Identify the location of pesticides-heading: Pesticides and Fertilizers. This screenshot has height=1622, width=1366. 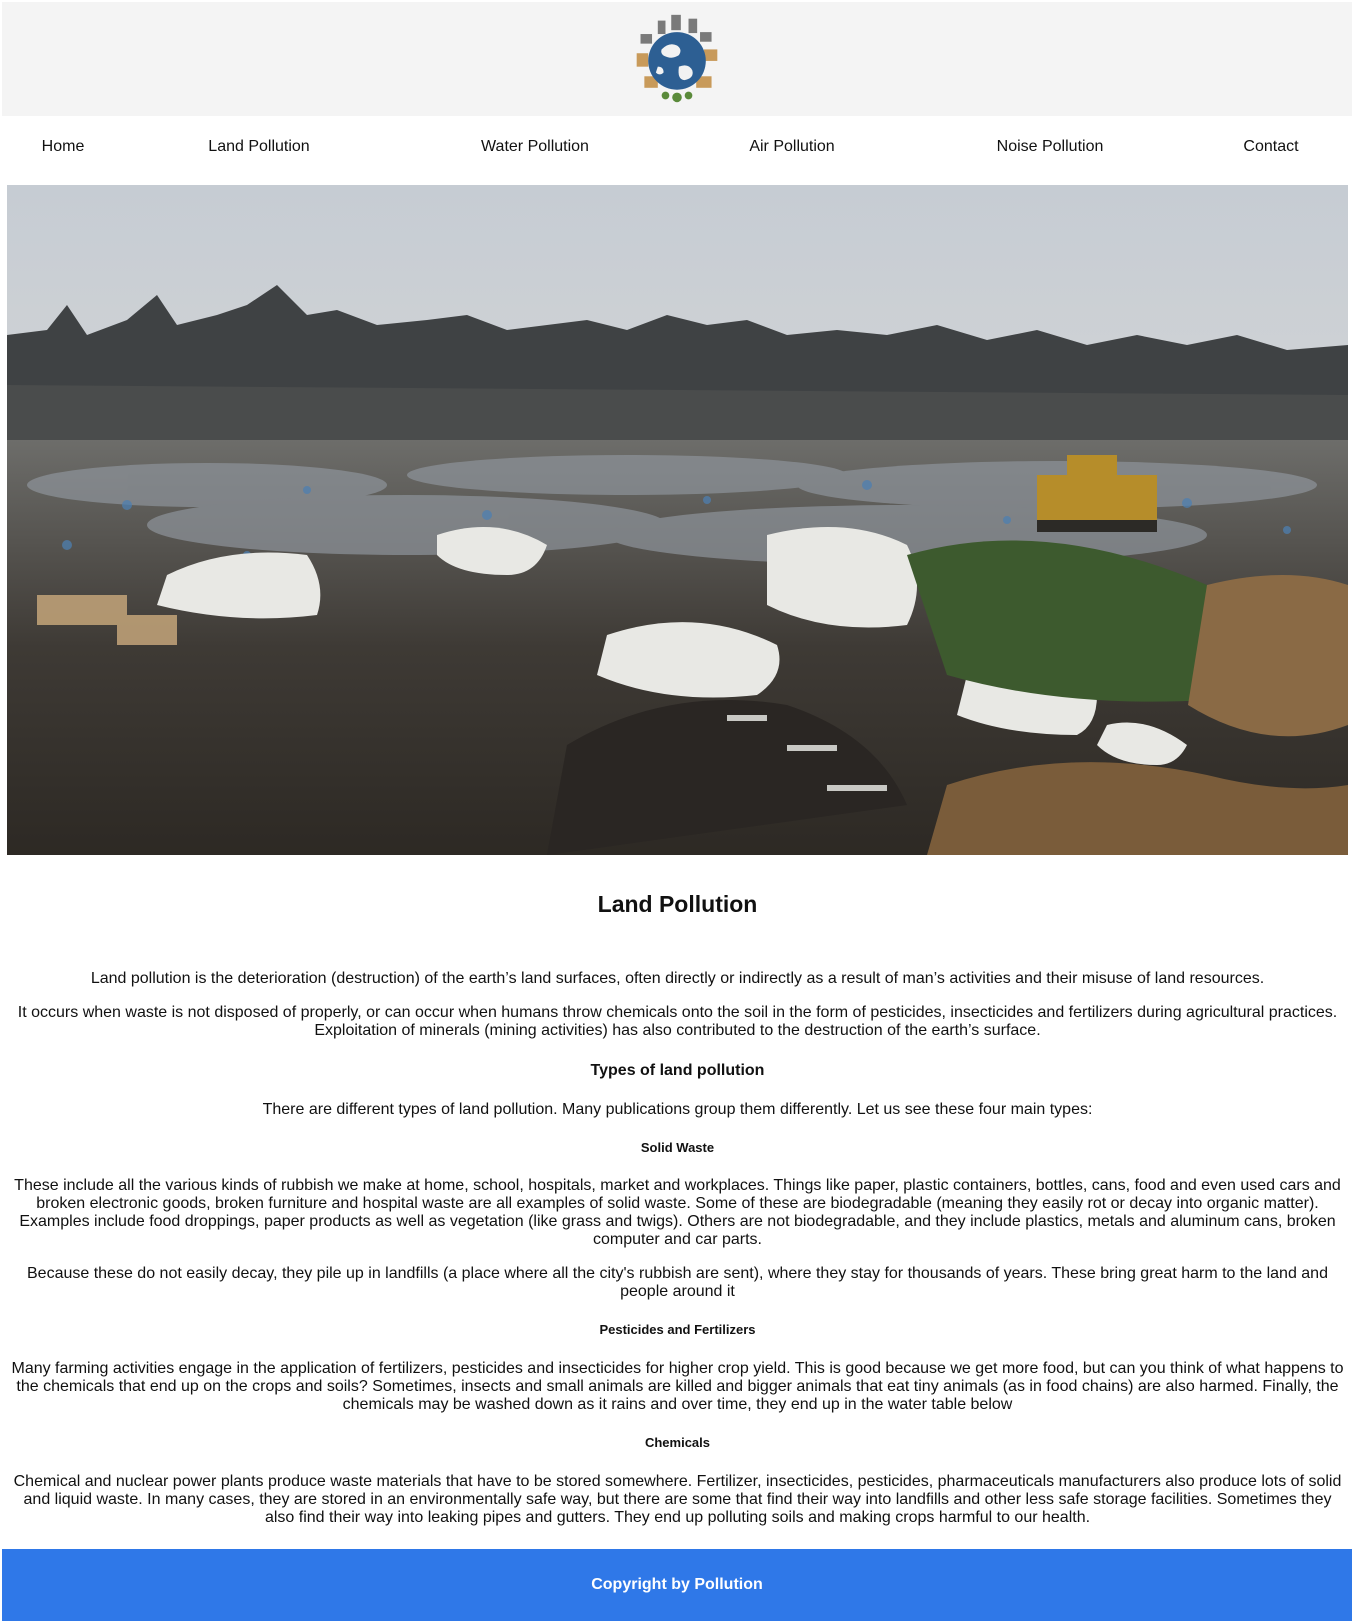
(677, 1329).